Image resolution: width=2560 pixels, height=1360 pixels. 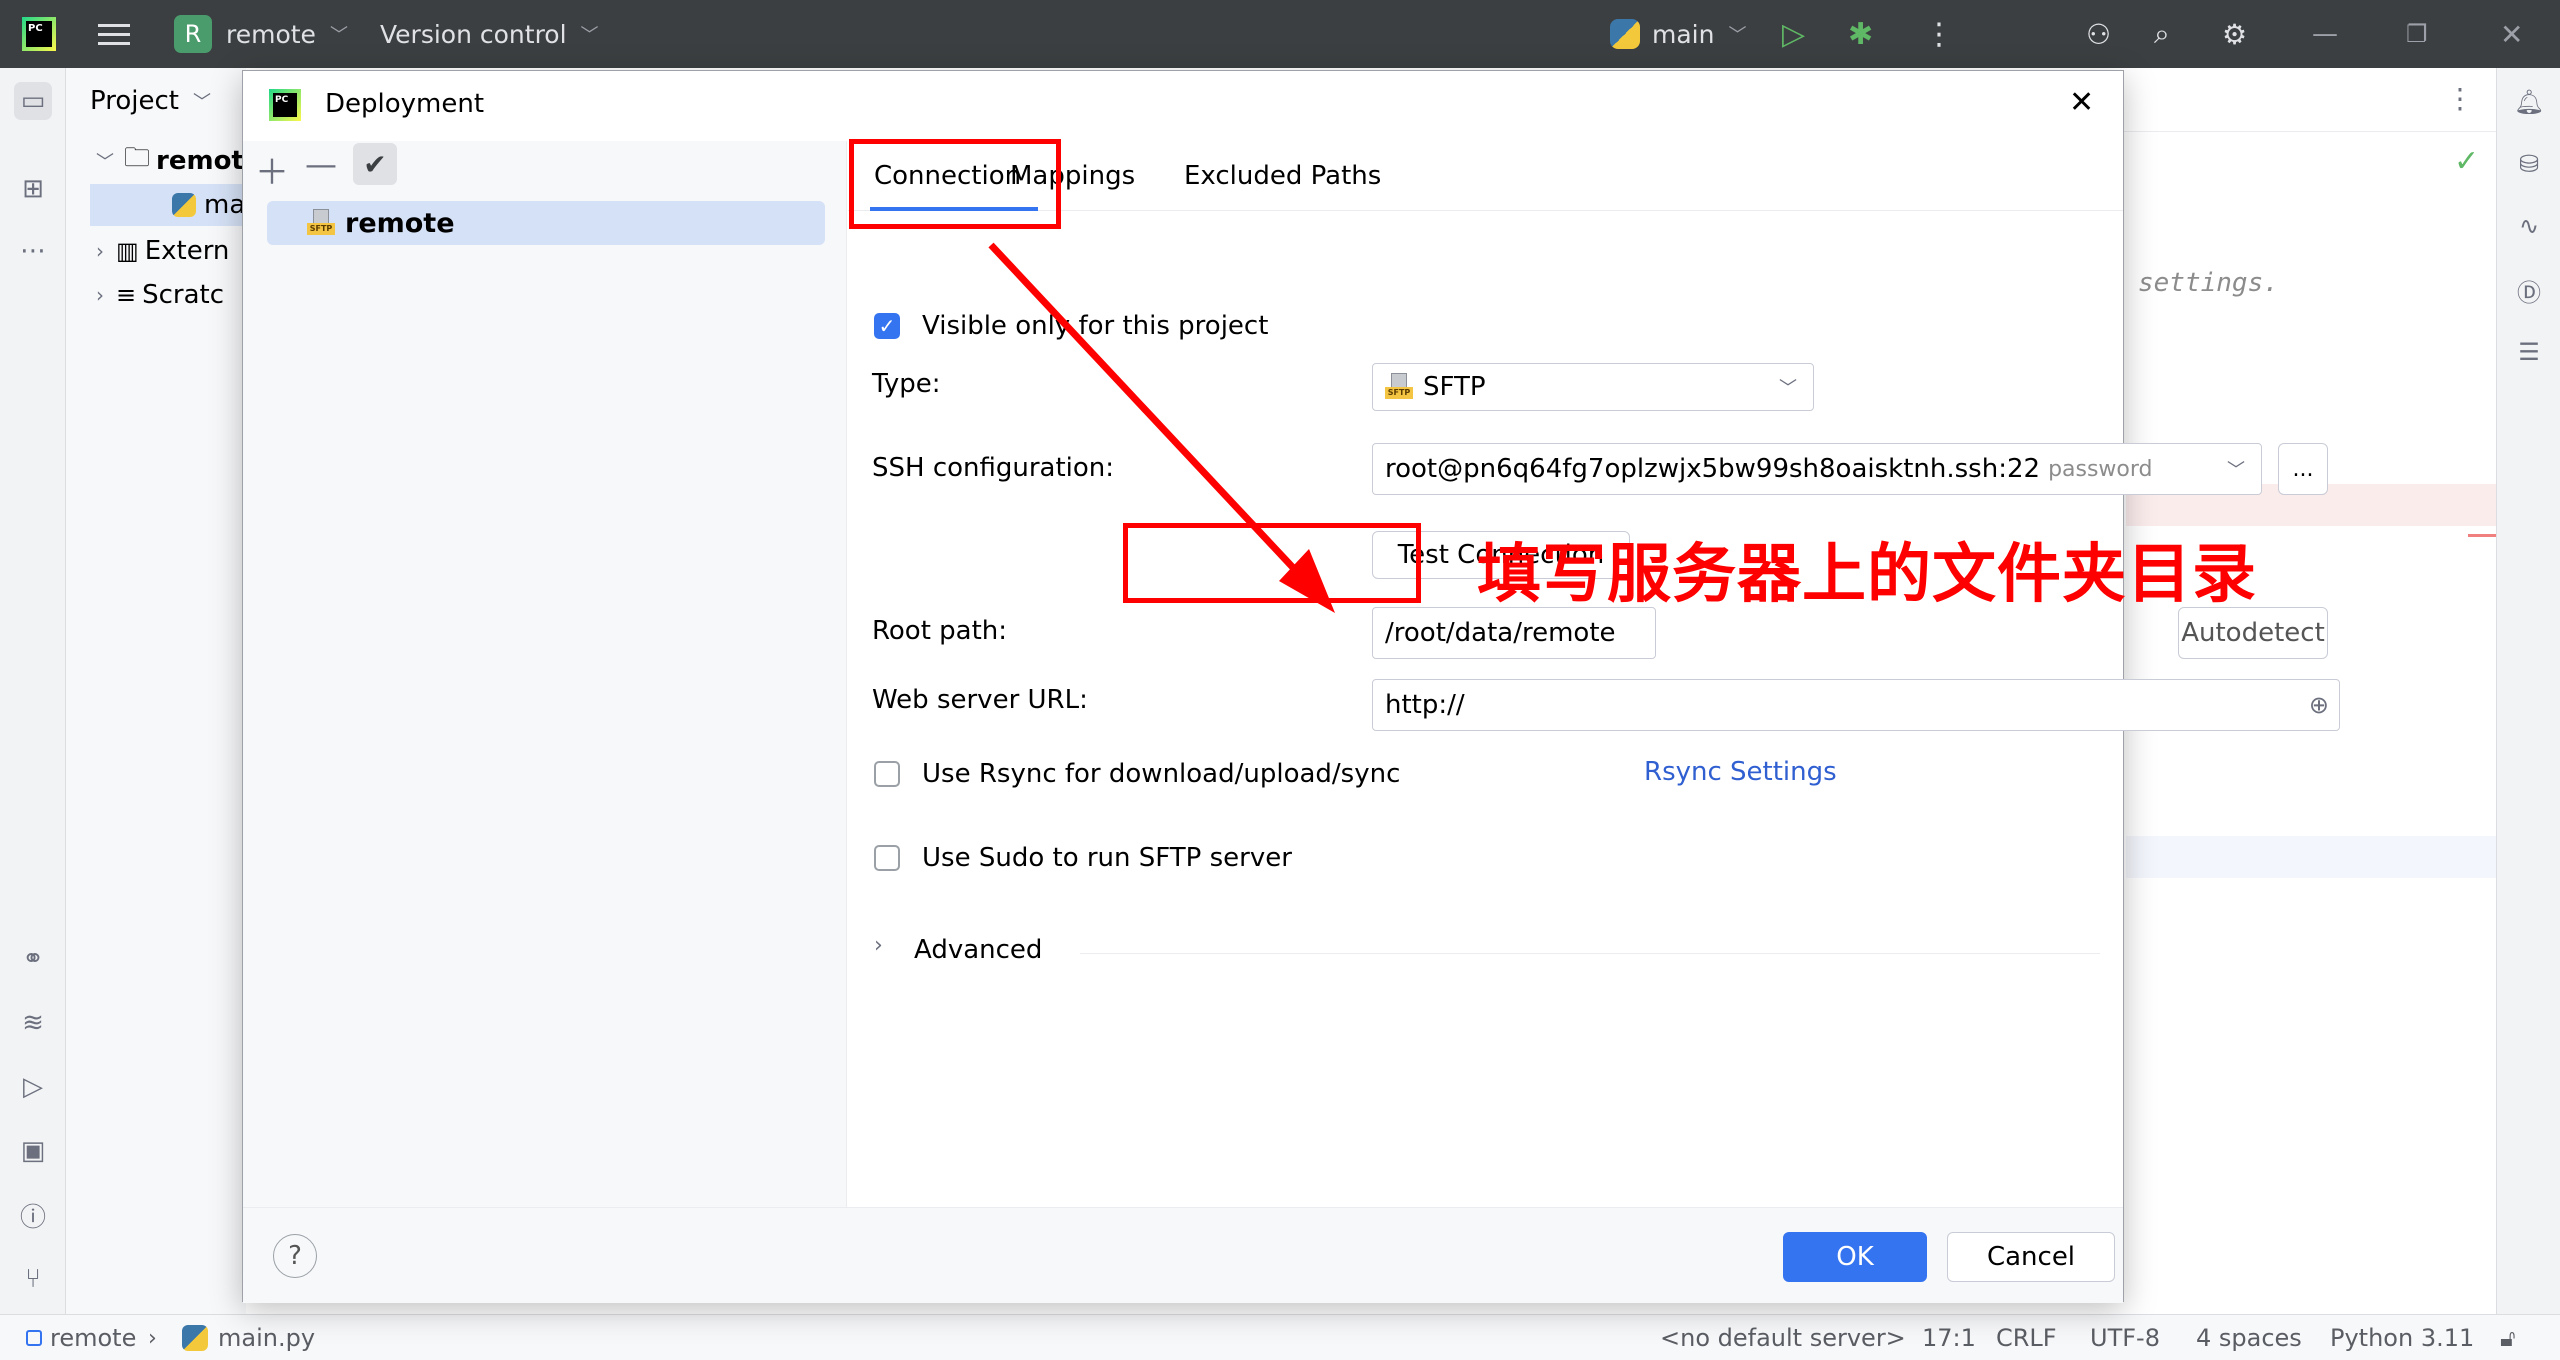 I want to click on editor-options-icon: ⋮, so click(x=2460, y=98).